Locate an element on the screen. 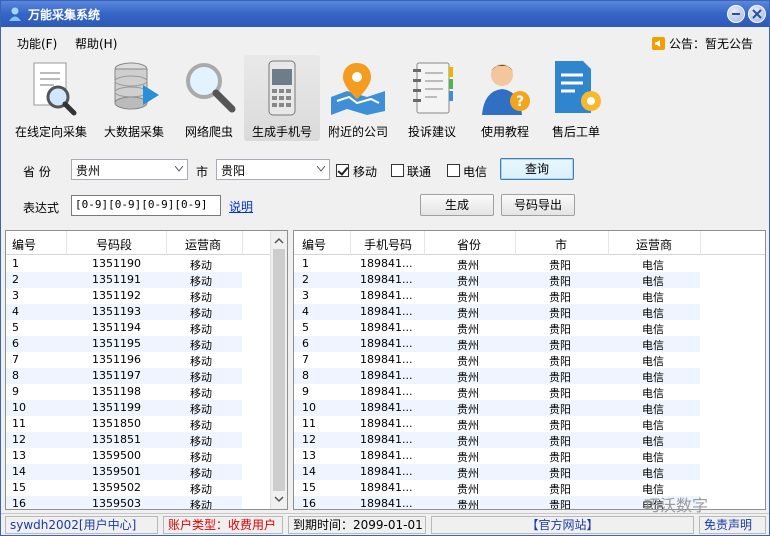 The height and width of the screenshot is (536, 770). telecom-label: 电信 is located at coordinates (475, 172).